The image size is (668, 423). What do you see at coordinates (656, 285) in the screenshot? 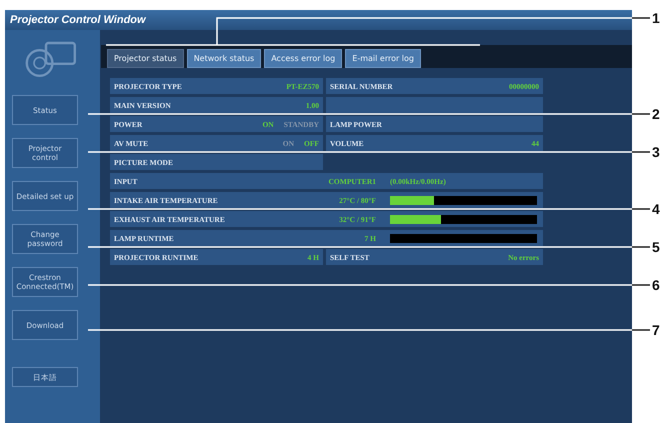
I see `callout-number: 6` at bounding box center [656, 285].